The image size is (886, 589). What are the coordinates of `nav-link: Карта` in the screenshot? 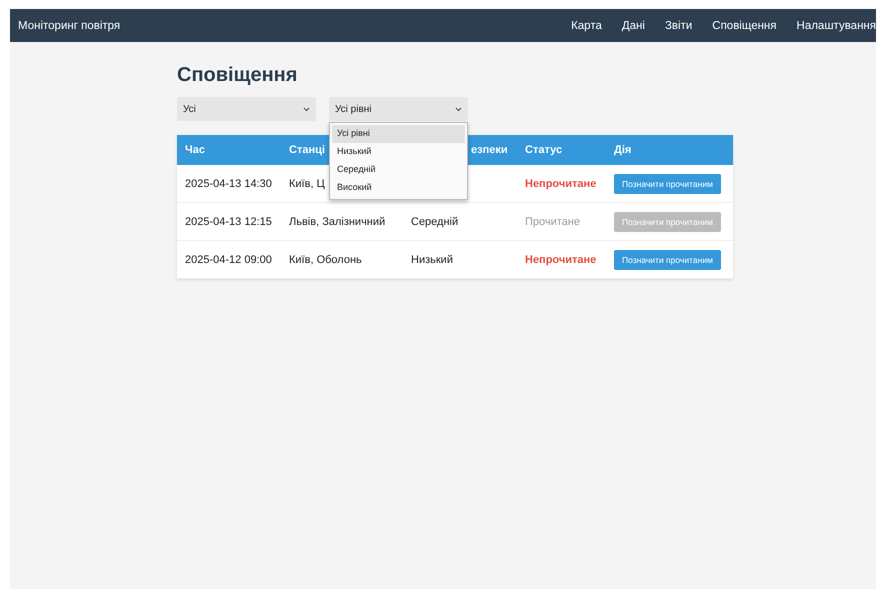 It's located at (586, 26).